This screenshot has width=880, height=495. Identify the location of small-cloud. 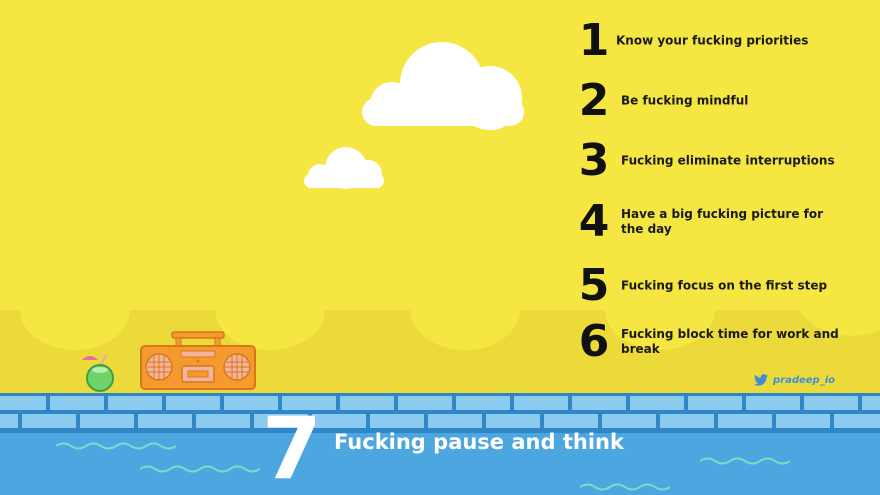
(344, 168).